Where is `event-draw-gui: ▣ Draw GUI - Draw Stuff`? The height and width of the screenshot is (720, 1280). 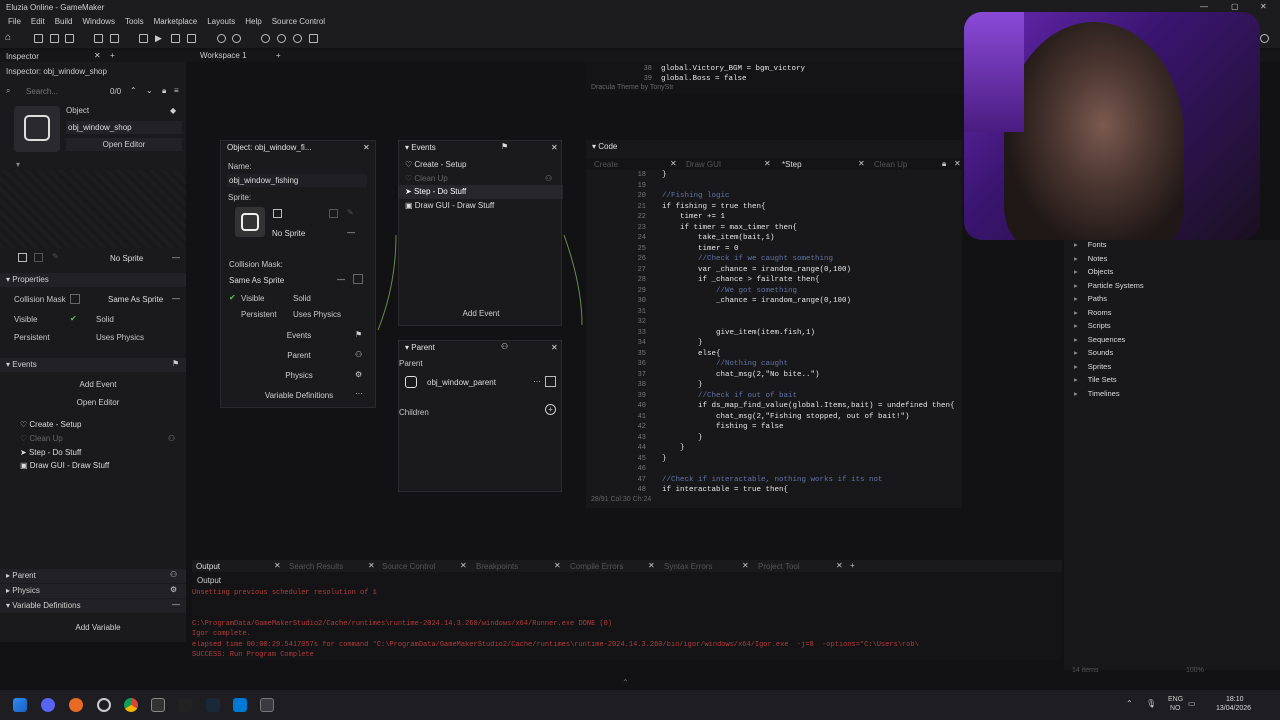 event-draw-gui: ▣ Draw GUI - Draw Stuff is located at coordinates (449, 205).